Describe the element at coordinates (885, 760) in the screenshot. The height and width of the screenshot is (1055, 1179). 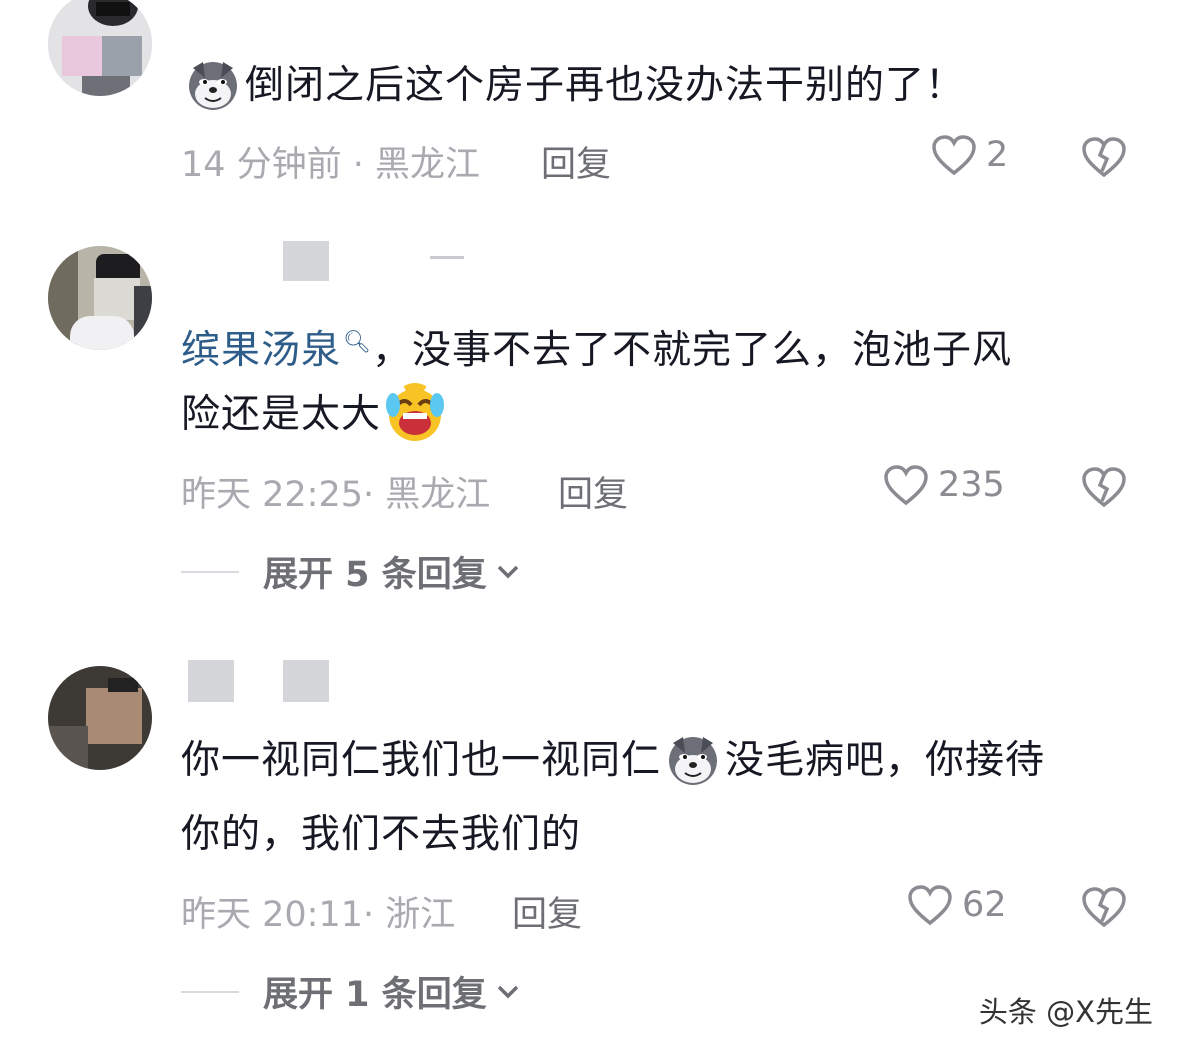
I see `comment-text-line1b: 没毛病吧，你接待` at that location.